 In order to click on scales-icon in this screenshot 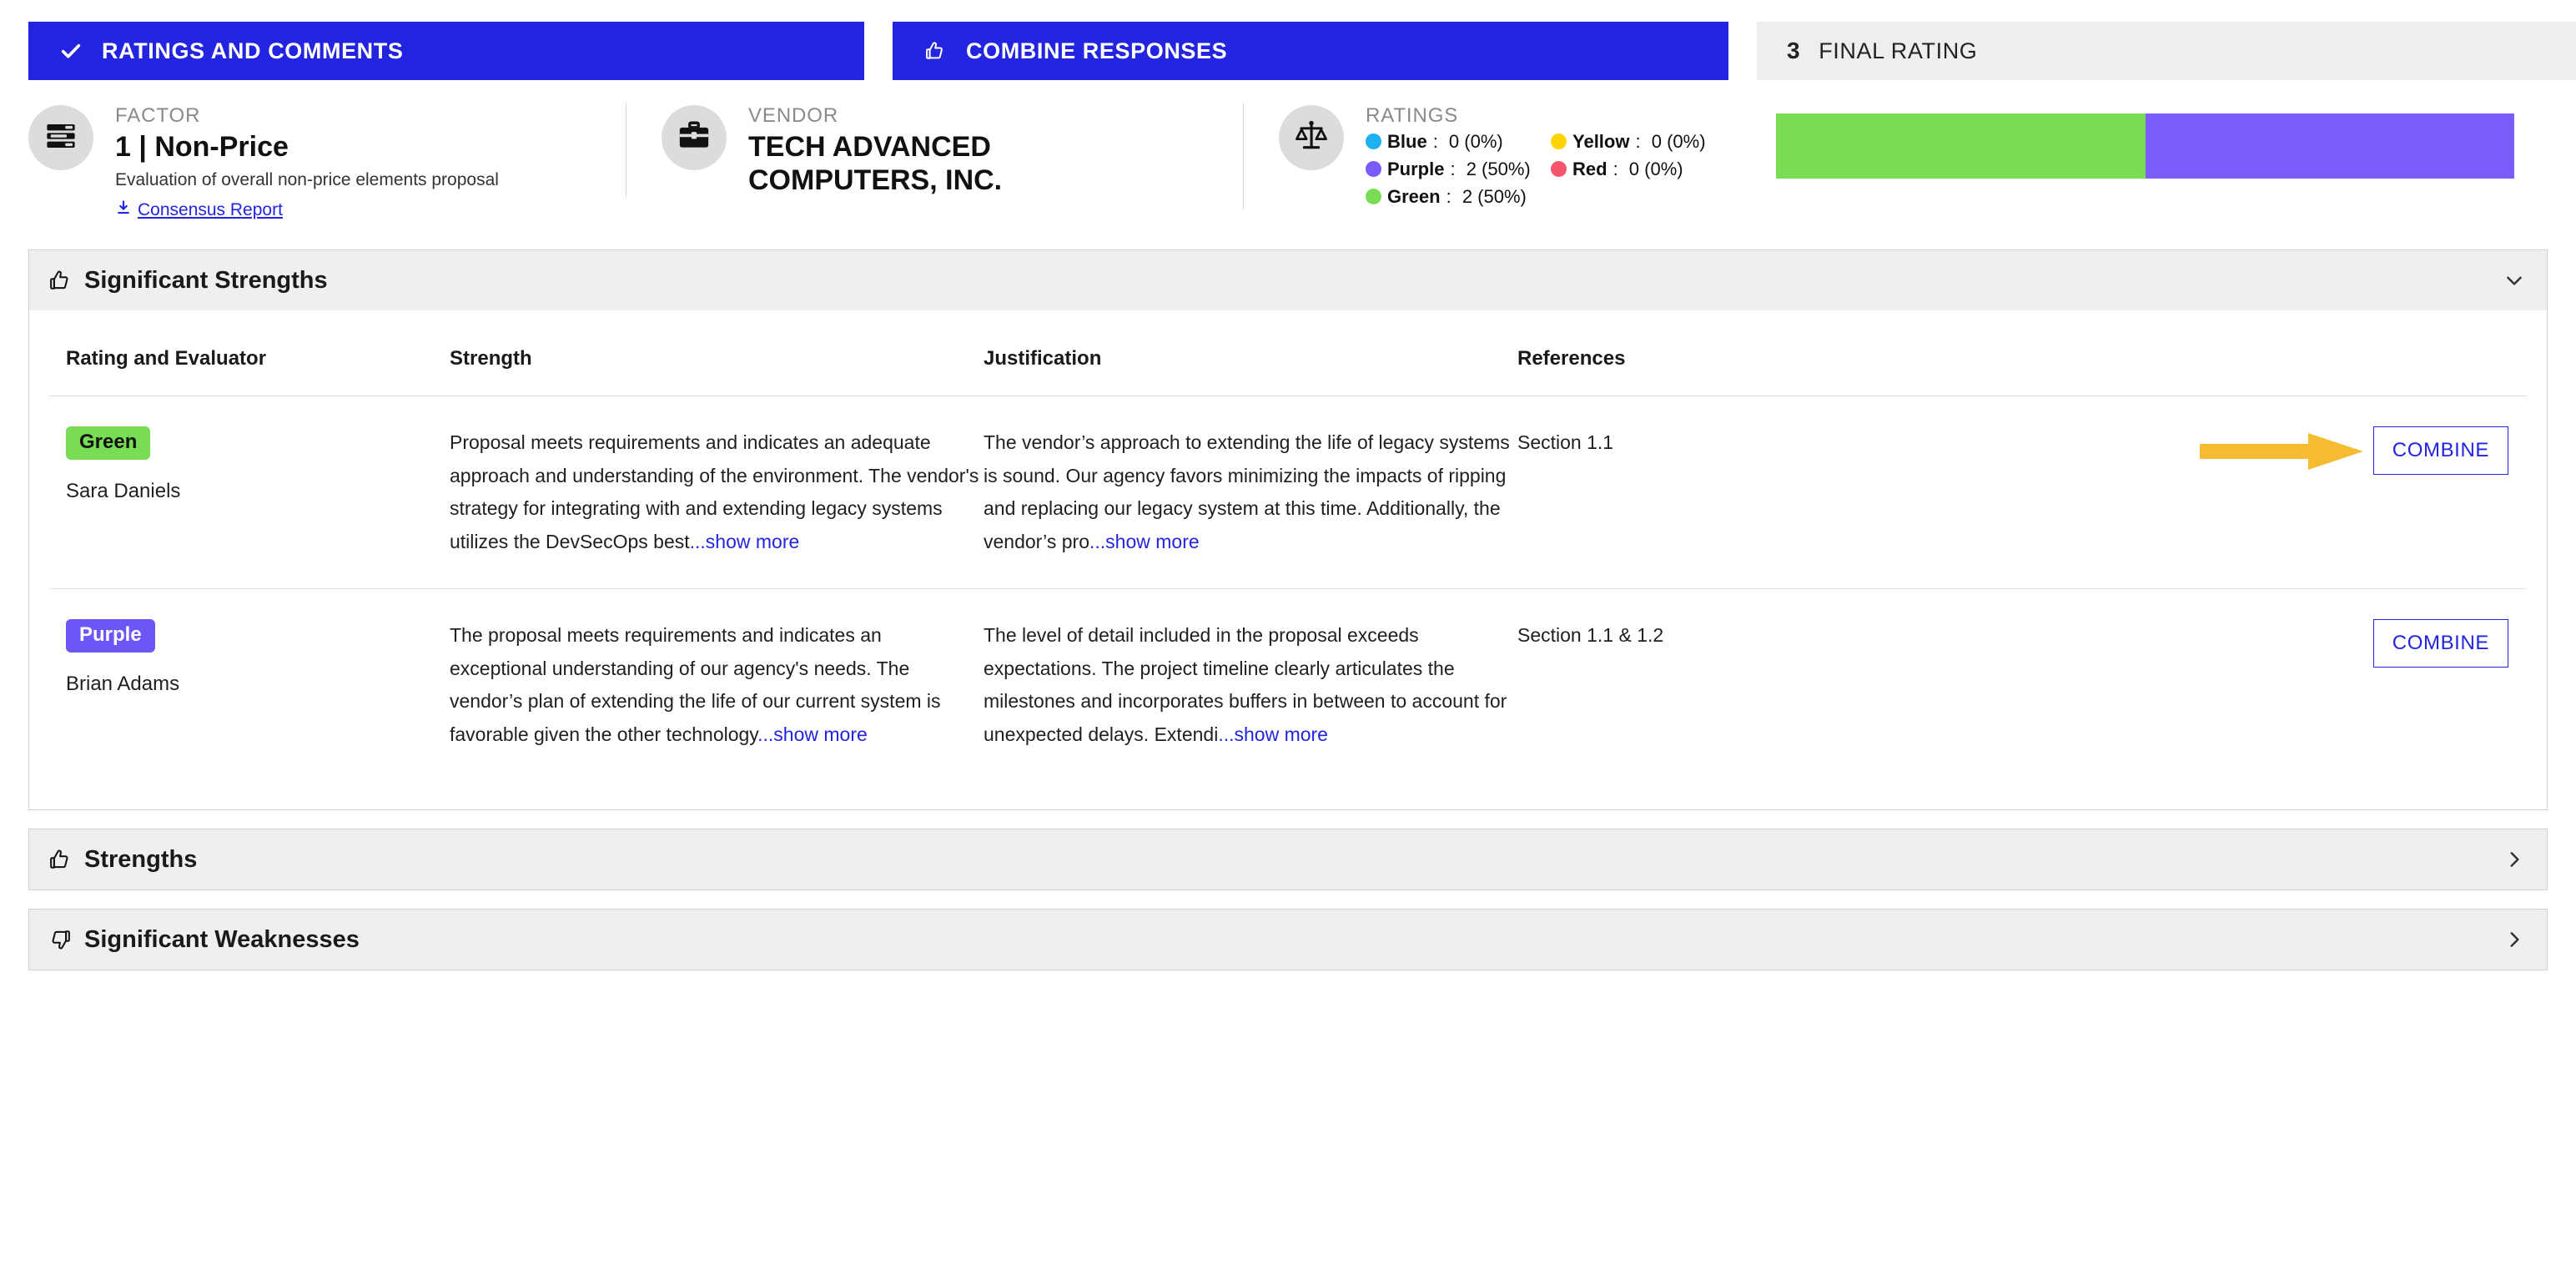, I will do `click(1311, 138)`.